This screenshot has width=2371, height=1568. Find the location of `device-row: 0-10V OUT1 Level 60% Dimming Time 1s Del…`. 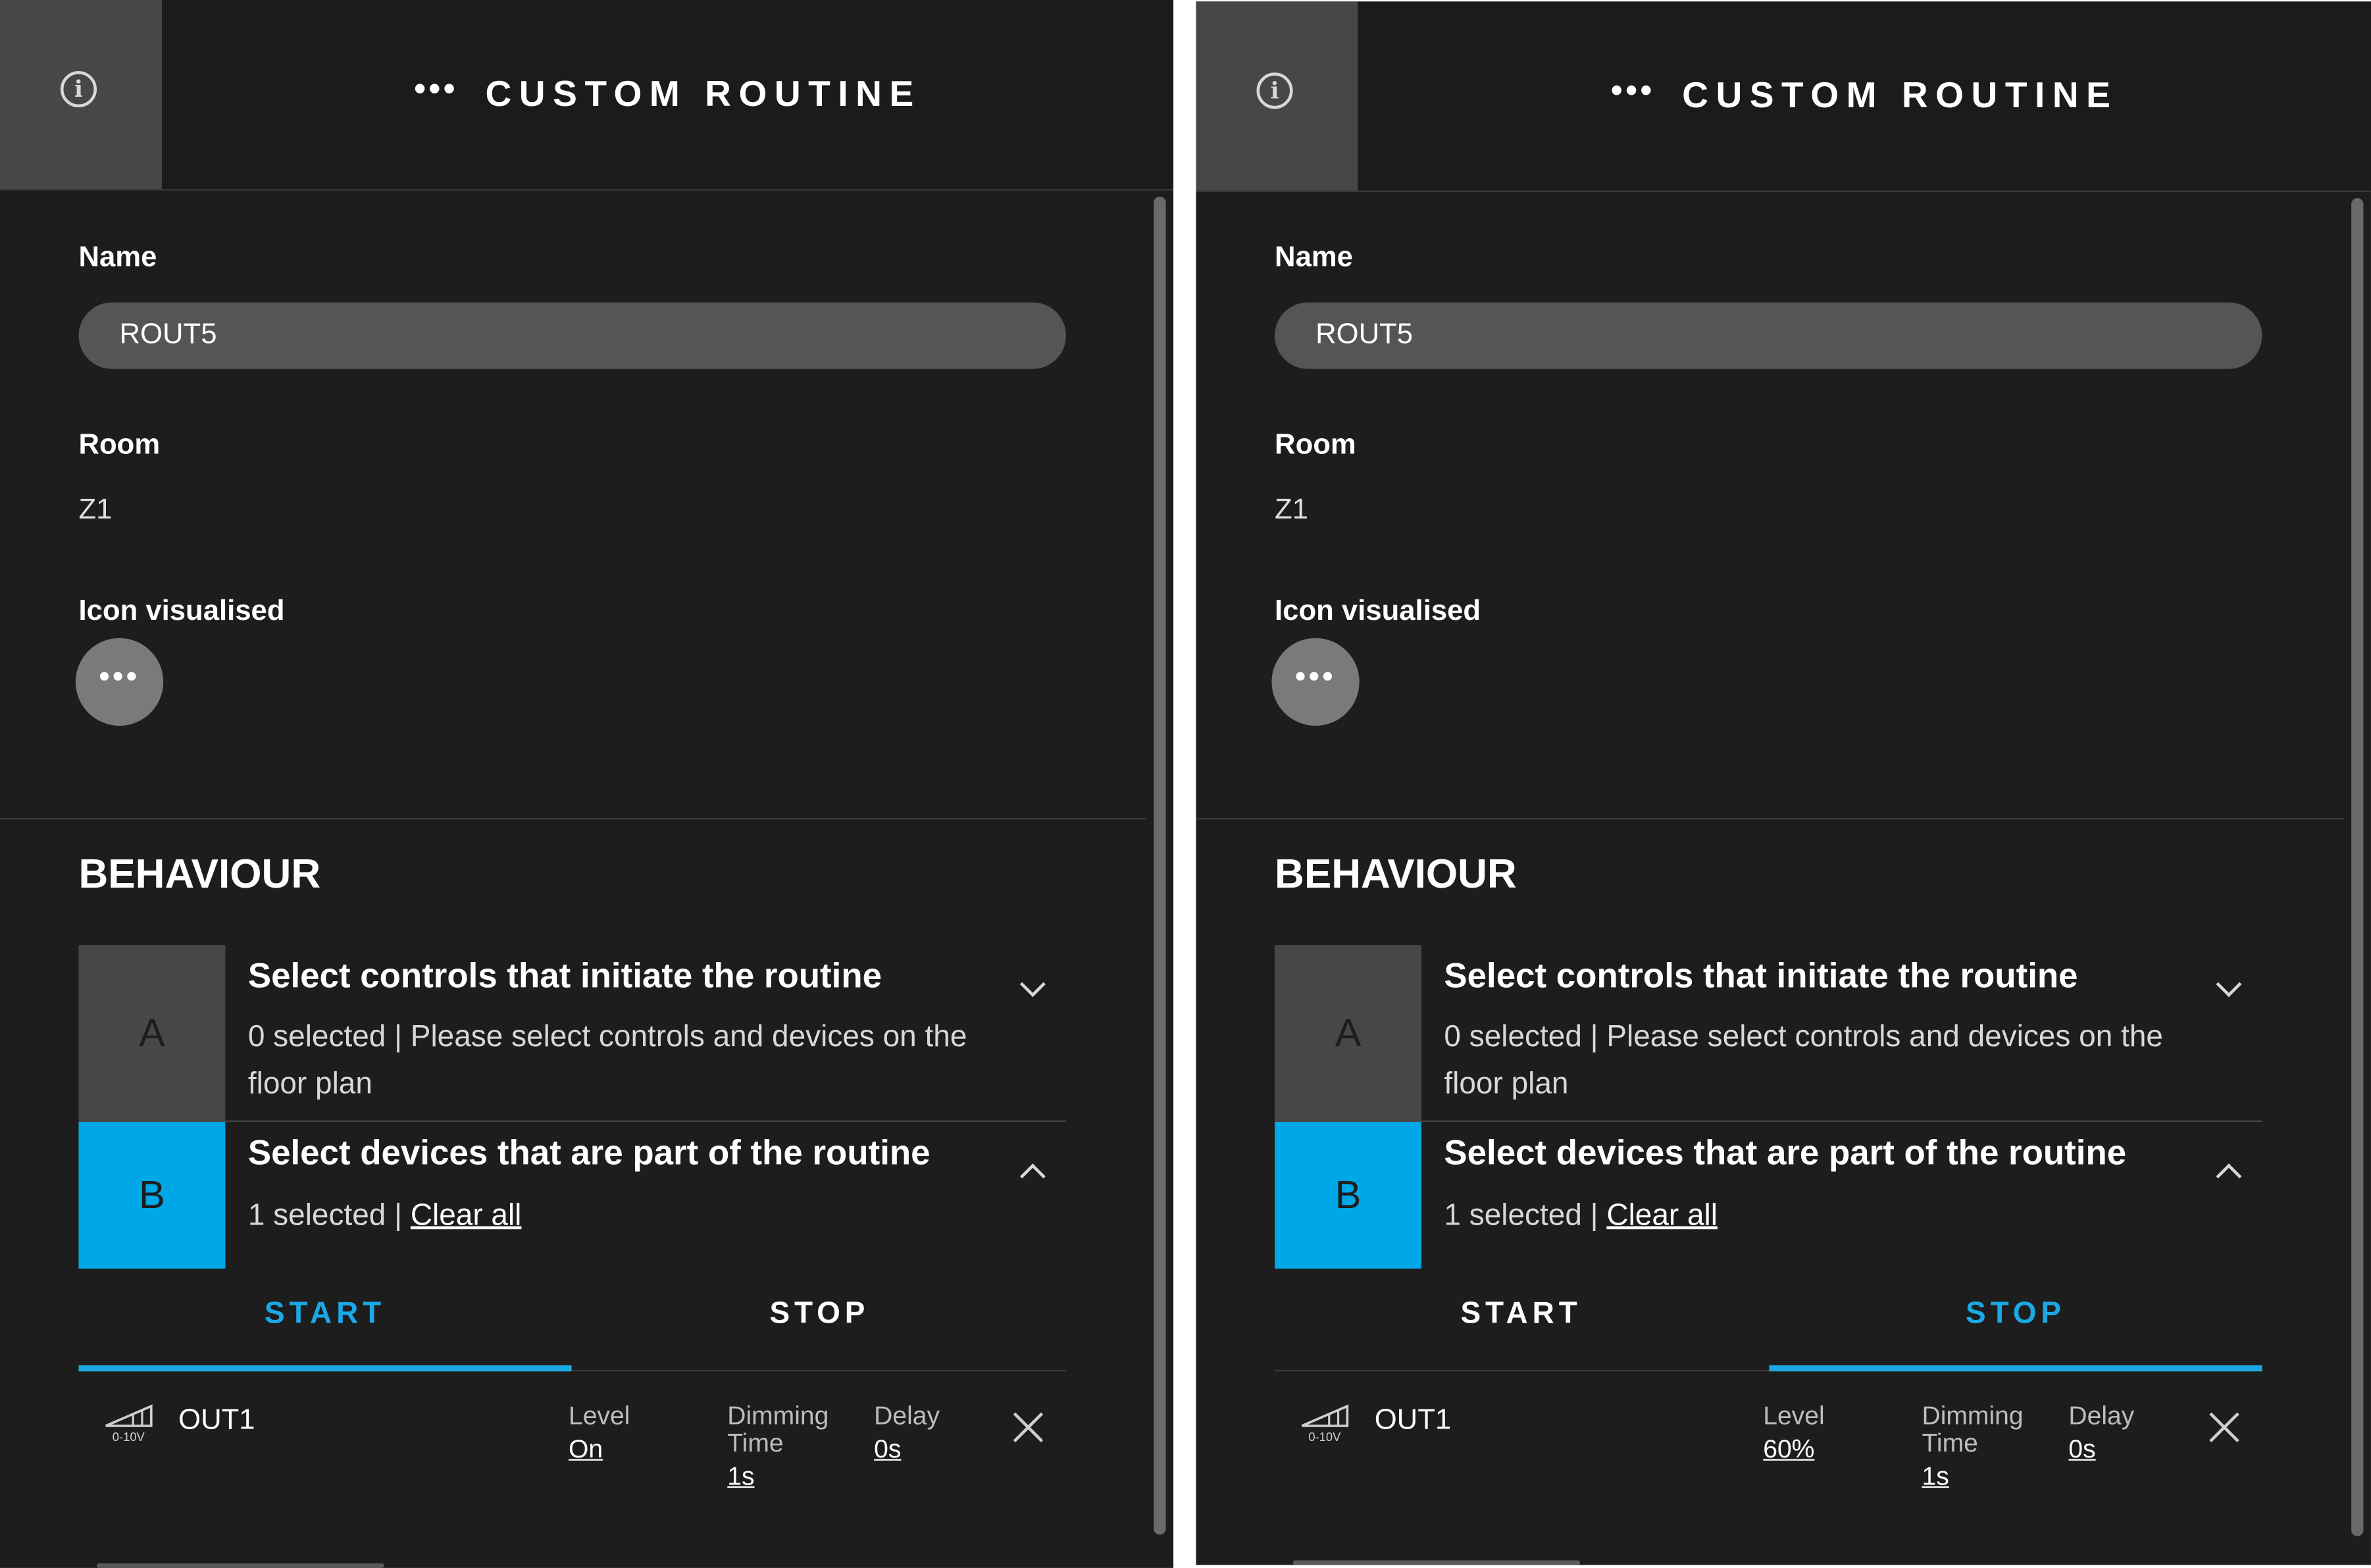

device-row: 0-10V OUT1 Level 60% Dimming Time 1s Del… is located at coordinates (1768, 1451).